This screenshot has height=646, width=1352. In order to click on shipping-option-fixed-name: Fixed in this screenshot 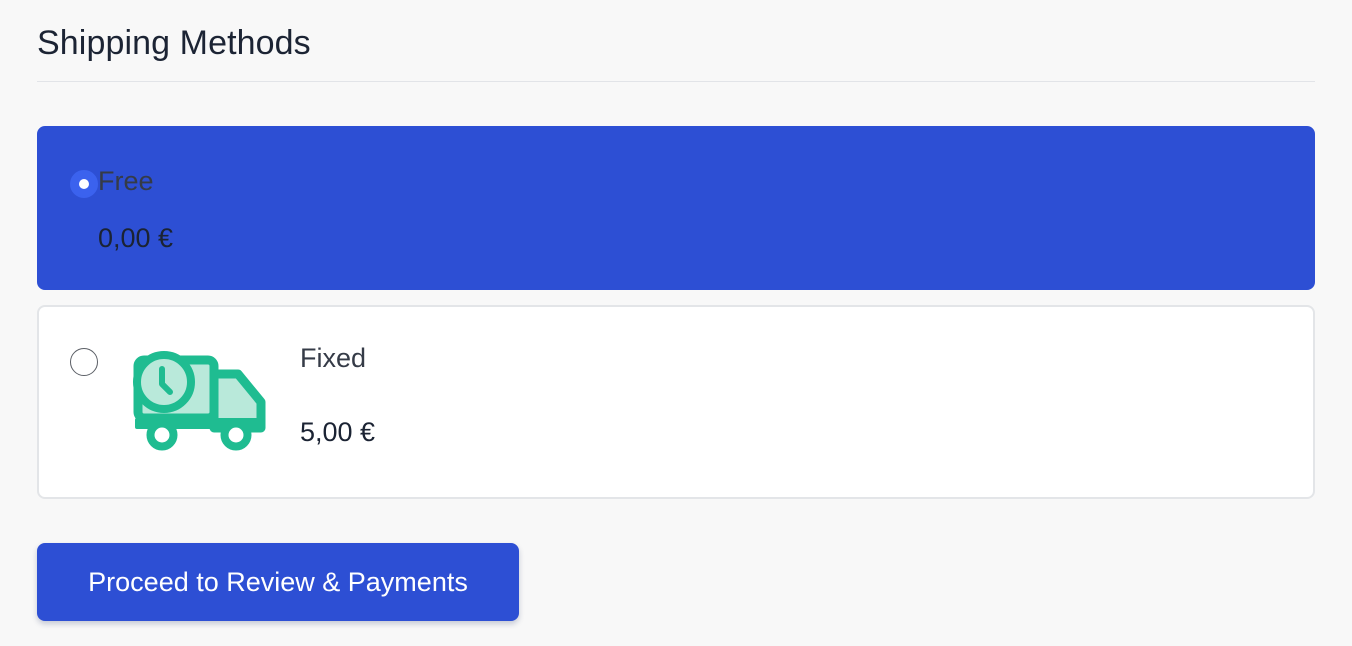, I will do `click(333, 358)`.